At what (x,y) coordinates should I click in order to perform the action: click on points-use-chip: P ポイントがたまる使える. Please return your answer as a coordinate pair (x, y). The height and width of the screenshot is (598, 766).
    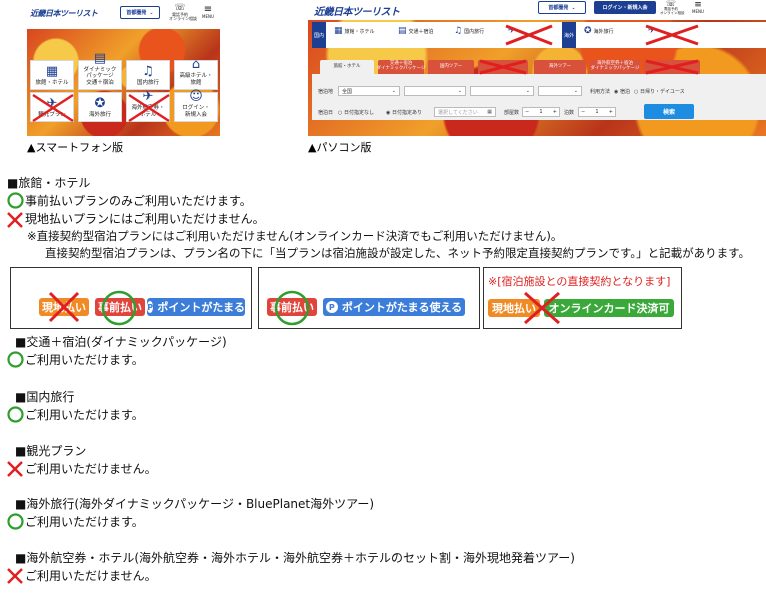
    Looking at the image, I should click on (394, 307).